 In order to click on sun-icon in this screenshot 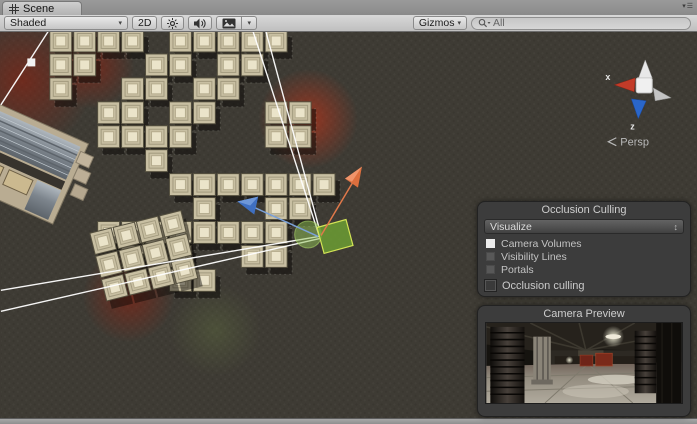, I will do `click(173, 23)`.